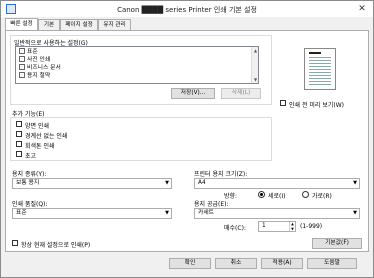 The width and height of the screenshot is (374, 278). What do you see at coordinates (34, 60) in the screenshot?
I see `list-item: 사진 인쇄` at bounding box center [34, 60].